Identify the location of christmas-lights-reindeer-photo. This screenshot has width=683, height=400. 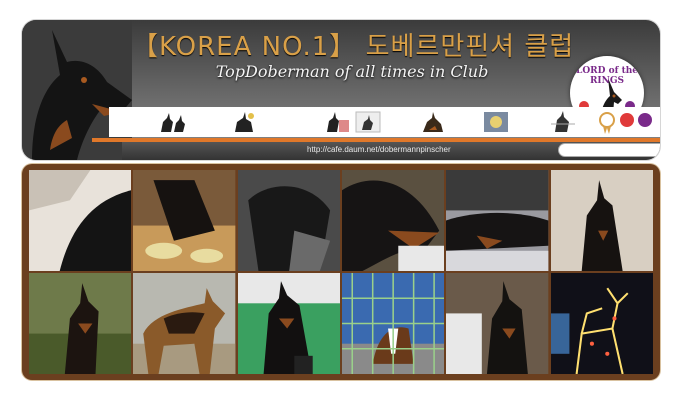
(601, 323).